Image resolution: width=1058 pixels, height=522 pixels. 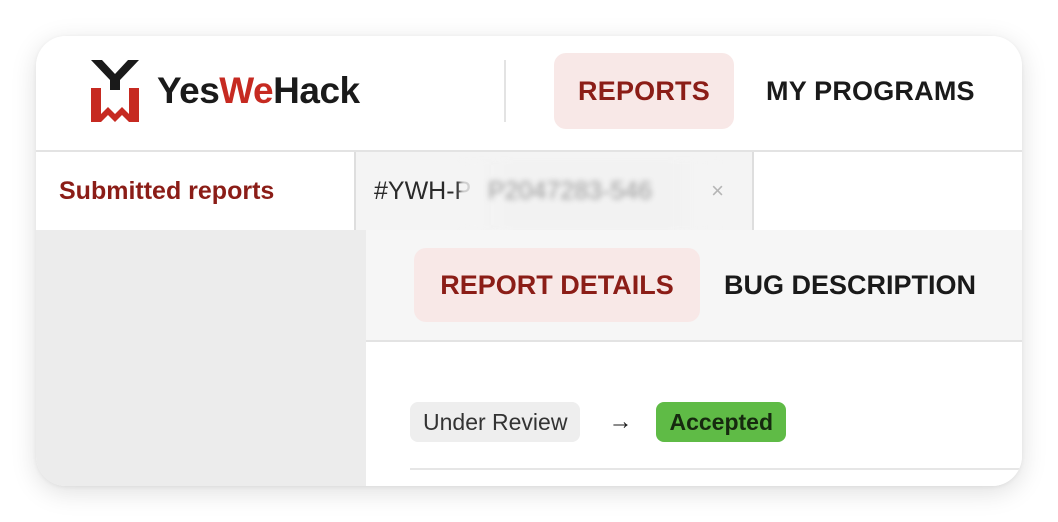 What do you see at coordinates (721, 422) in the screenshot?
I see `status-badge-accepted: Accepted` at bounding box center [721, 422].